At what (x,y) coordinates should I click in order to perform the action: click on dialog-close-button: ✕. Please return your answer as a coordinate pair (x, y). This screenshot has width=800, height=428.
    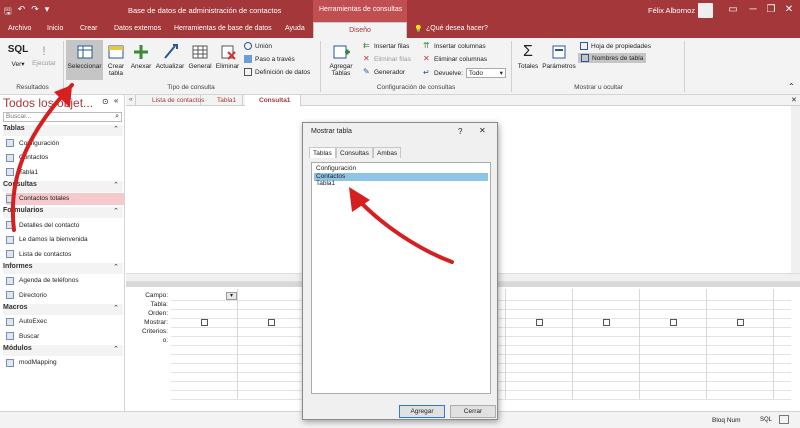
    Looking at the image, I should click on (482, 130).